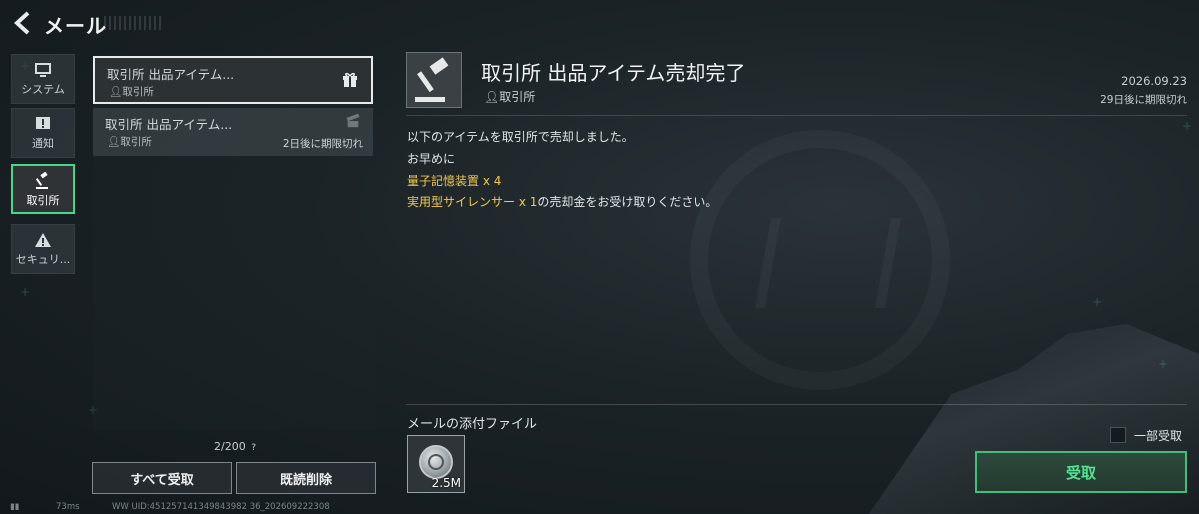 This screenshot has height=514, width=1199. I want to click on mail-expire: 2日後に期限切れ, so click(322, 144).